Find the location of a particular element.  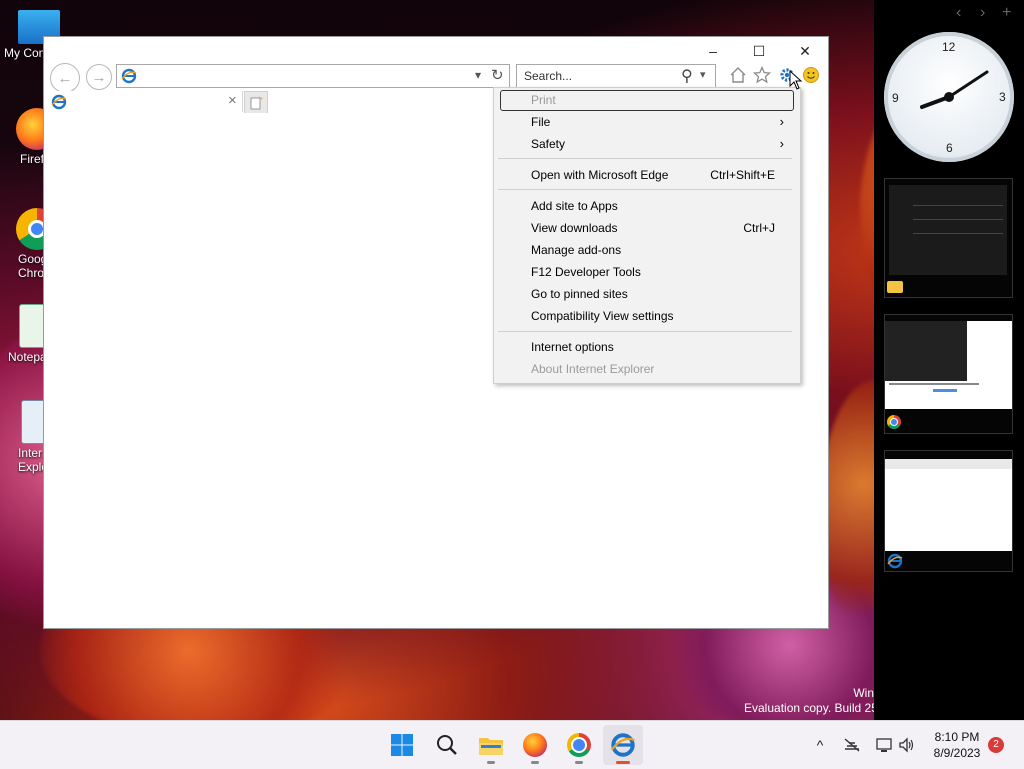

notification-badge: 2 is located at coordinates (996, 745).